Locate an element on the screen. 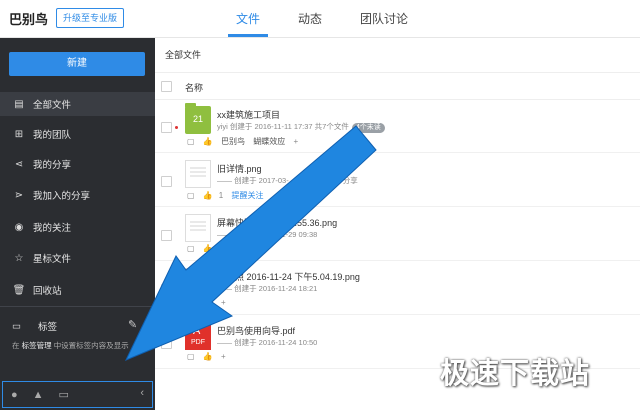  unread-dot is located at coordinates (176, 127).